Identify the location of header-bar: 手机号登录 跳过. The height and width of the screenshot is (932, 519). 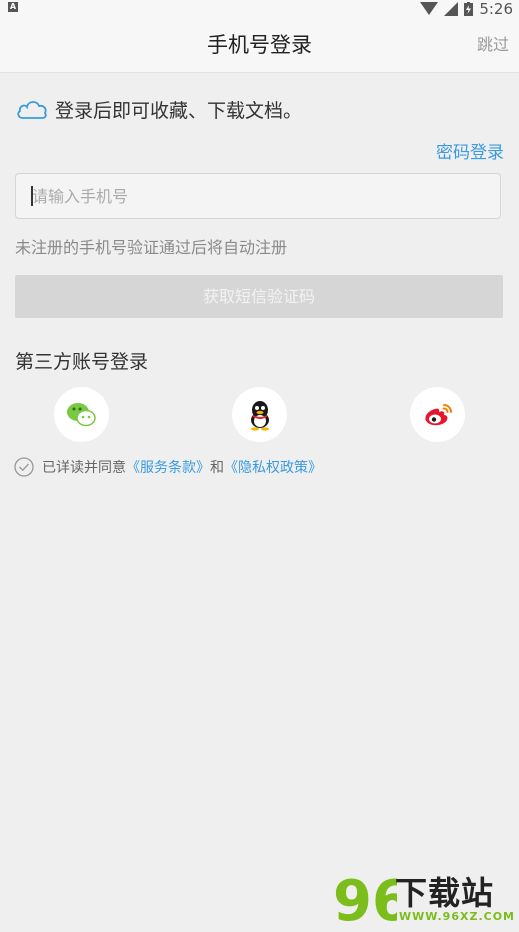
(259, 45).